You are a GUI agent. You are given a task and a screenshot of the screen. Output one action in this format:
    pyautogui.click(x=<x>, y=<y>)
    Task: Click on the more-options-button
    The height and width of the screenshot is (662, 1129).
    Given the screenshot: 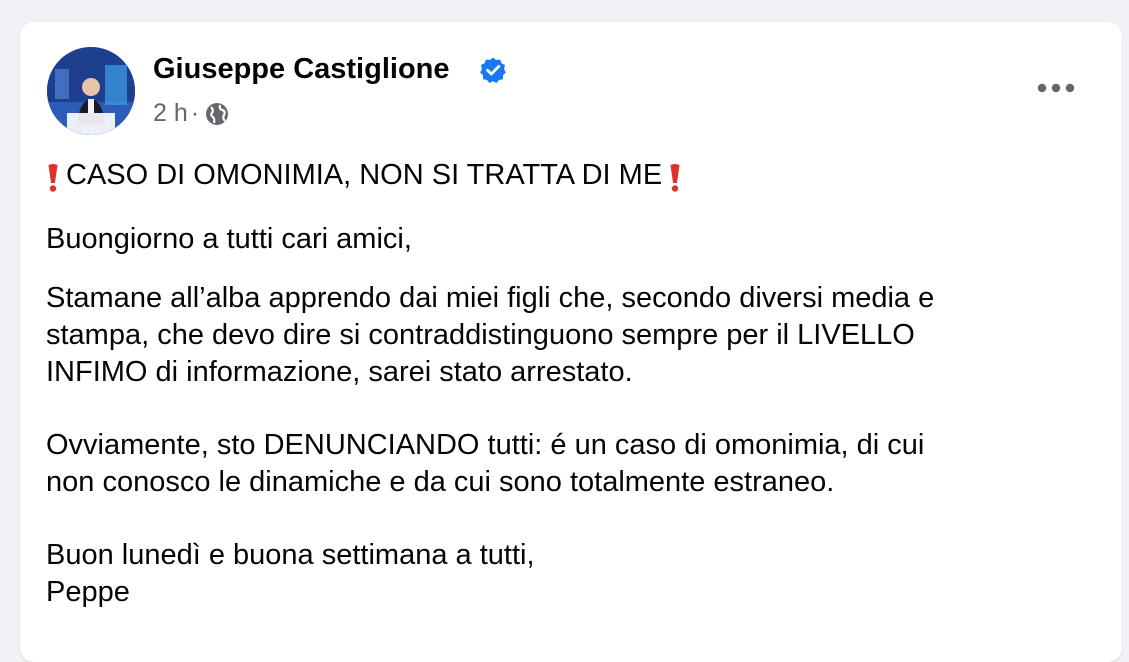 What is the action you would take?
    pyautogui.click(x=1056, y=88)
    